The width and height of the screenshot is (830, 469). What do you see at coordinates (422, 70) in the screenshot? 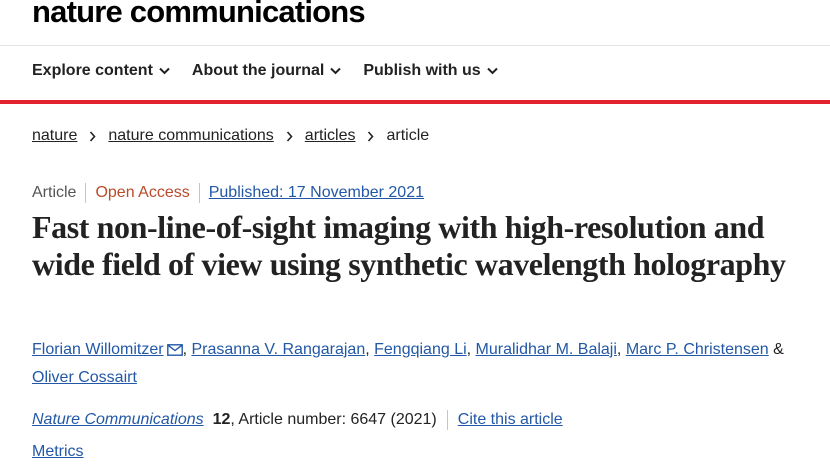
I see `nav-label: Publish with us` at bounding box center [422, 70].